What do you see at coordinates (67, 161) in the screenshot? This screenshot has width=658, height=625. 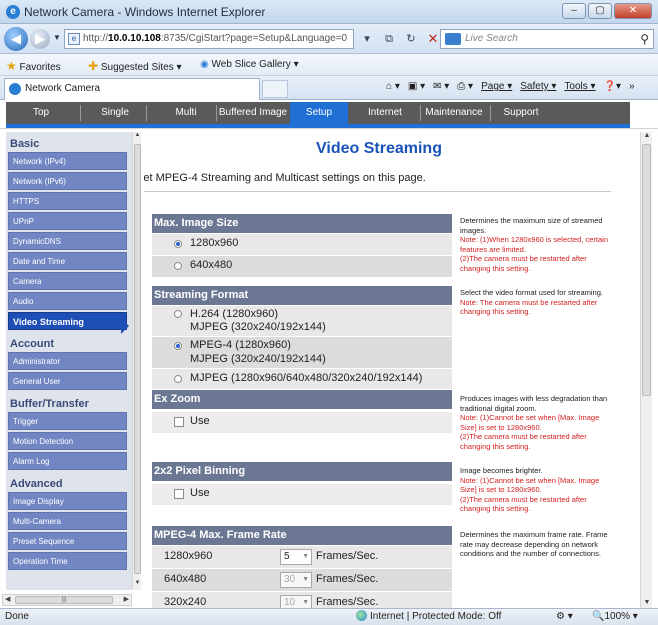 I see `sidebar-item-network-ipv4: Network (IPv4)` at bounding box center [67, 161].